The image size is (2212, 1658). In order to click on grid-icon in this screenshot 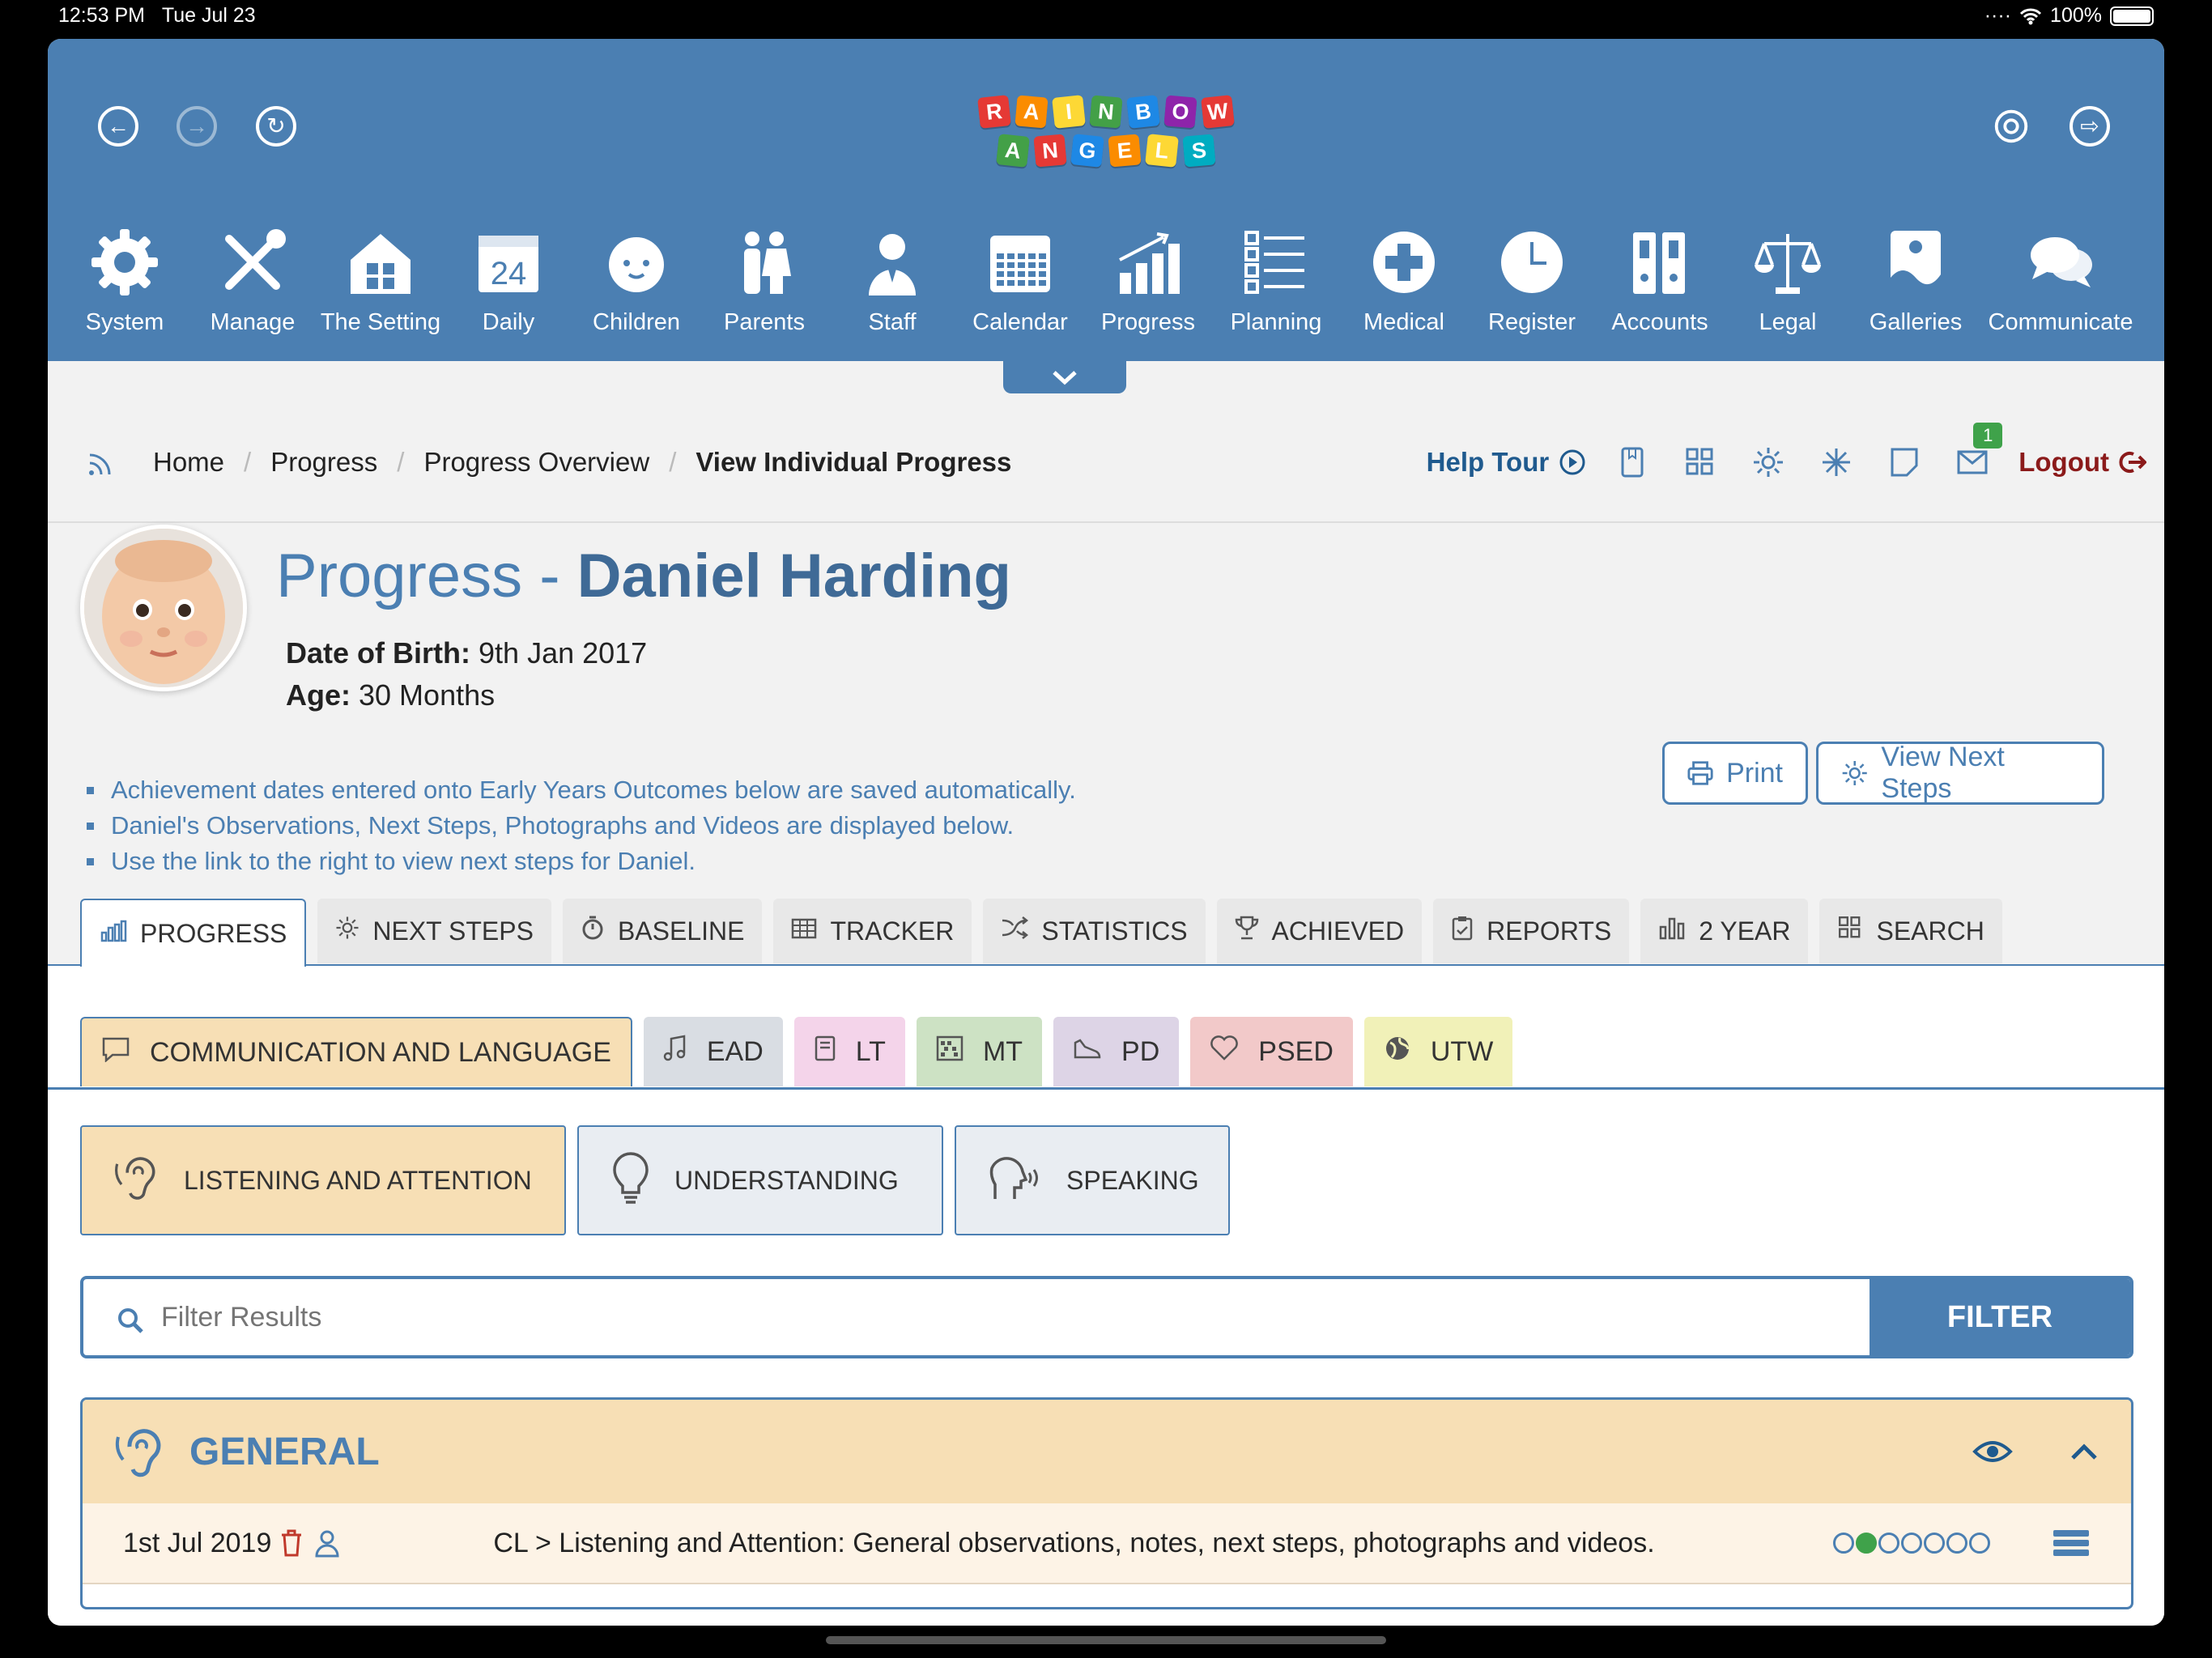, I will do `click(1700, 462)`.